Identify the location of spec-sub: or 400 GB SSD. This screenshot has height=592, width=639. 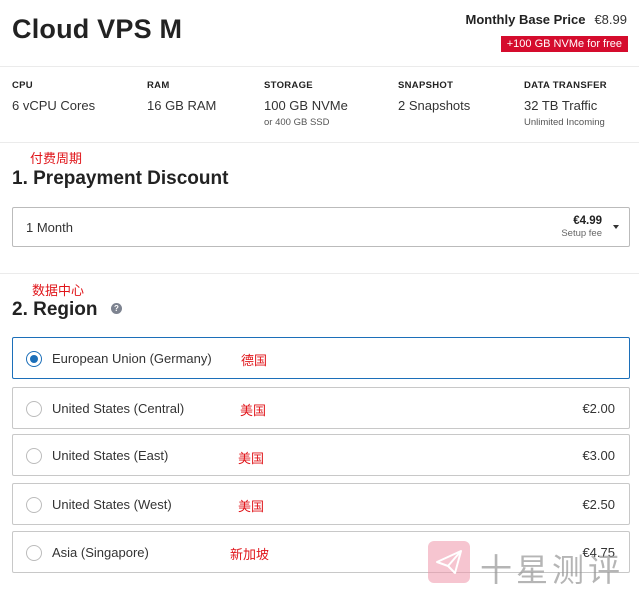
(297, 122).